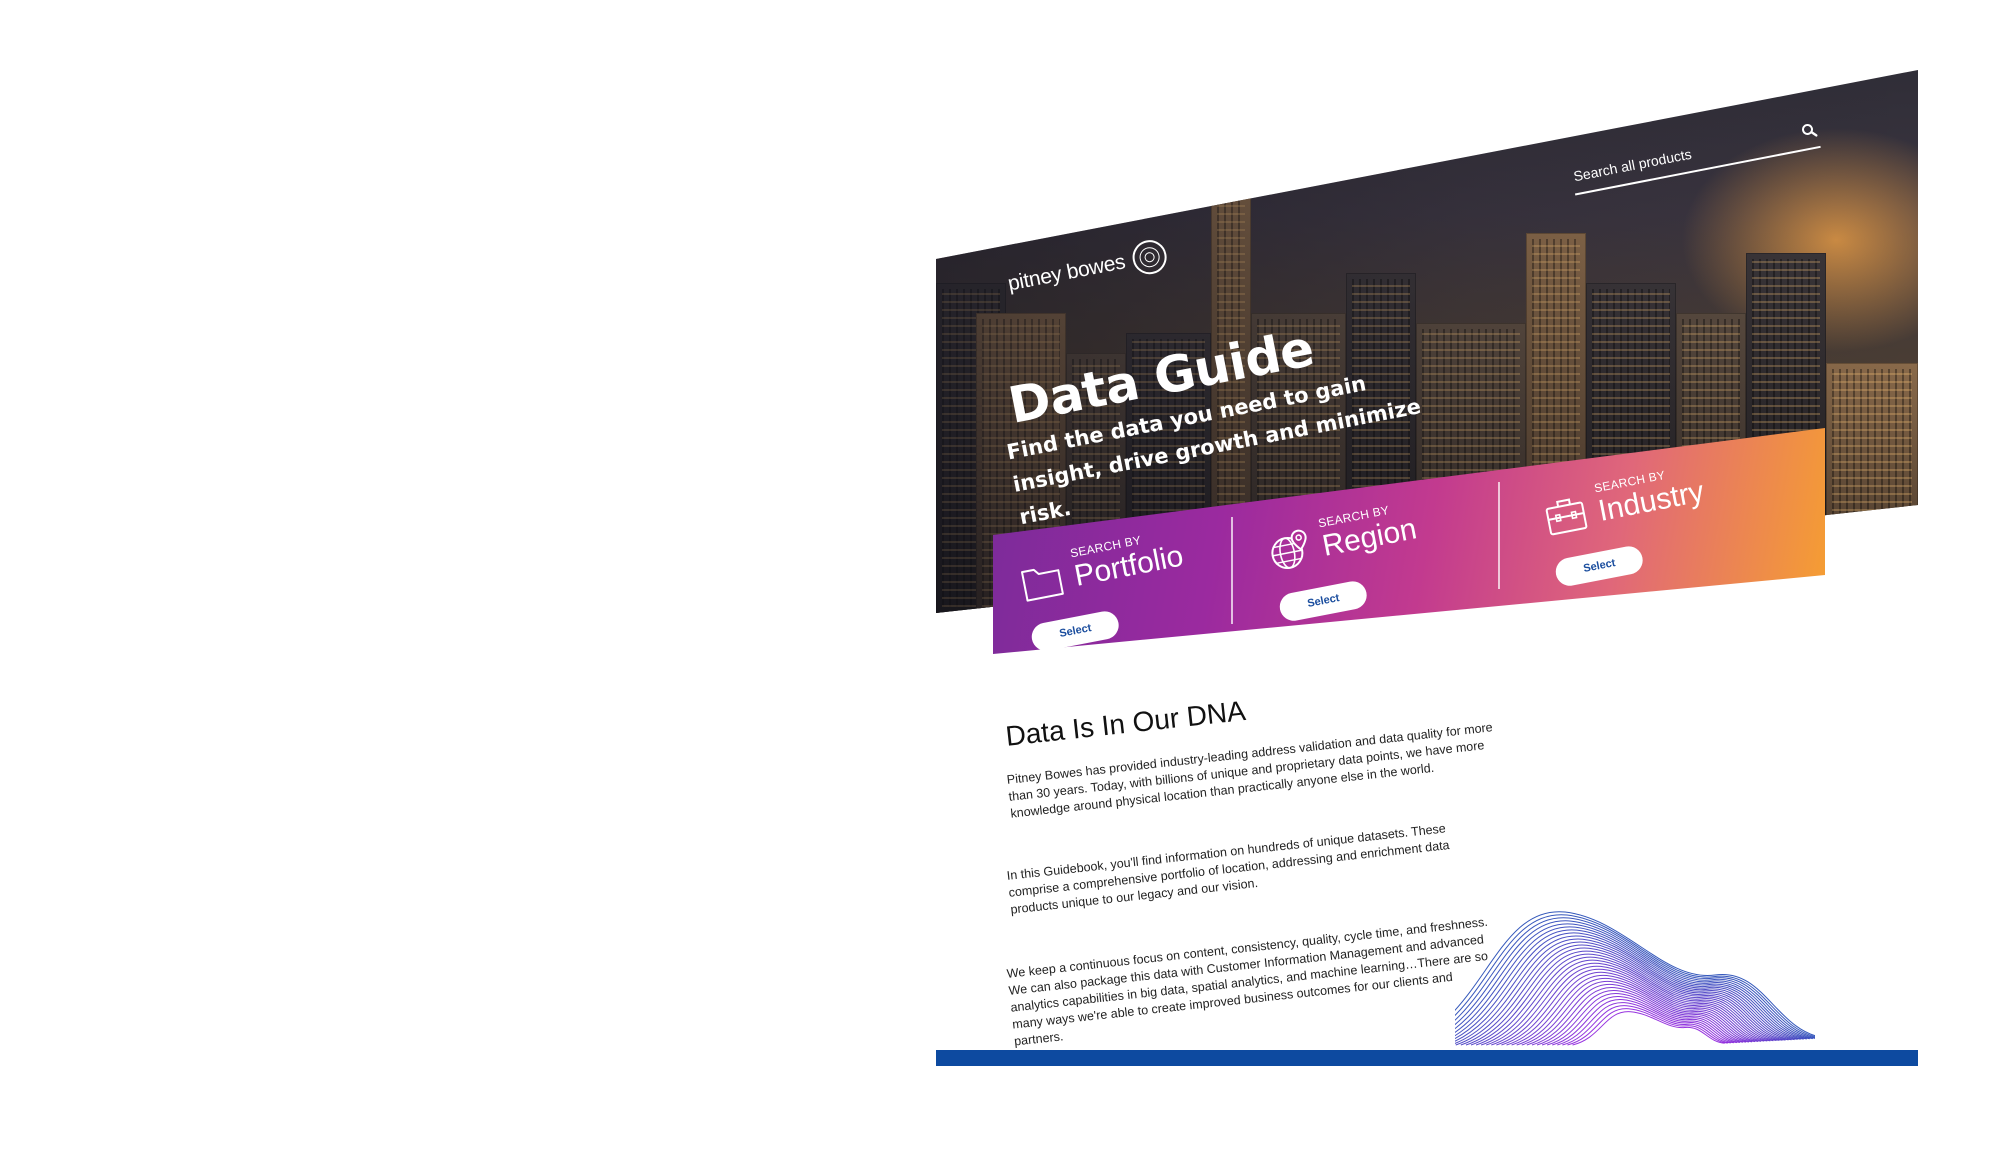 This screenshot has width=2000, height=1149. I want to click on select-portfolio-button: Select, so click(1075, 631).